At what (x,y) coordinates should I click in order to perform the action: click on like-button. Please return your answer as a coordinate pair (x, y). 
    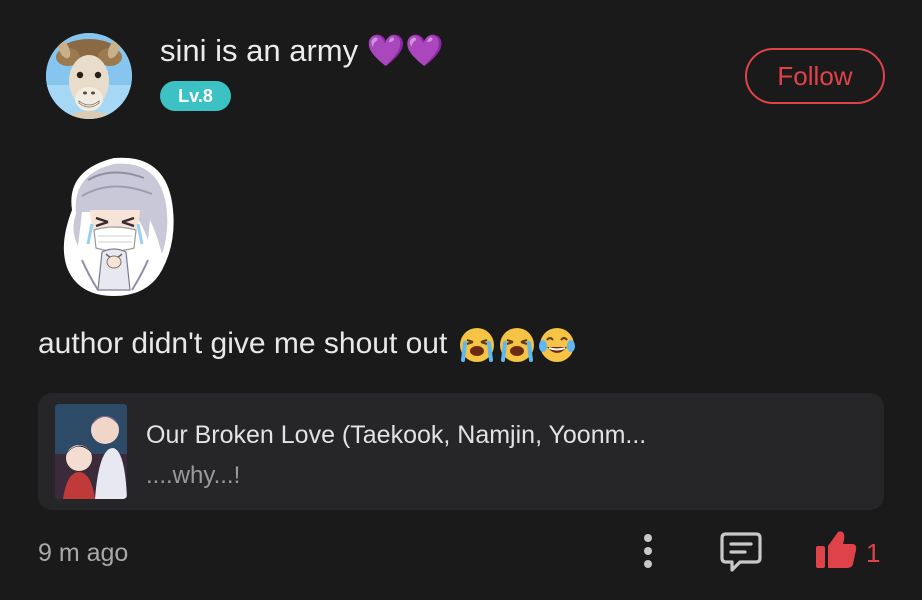
    Looking at the image, I should click on (836, 550).